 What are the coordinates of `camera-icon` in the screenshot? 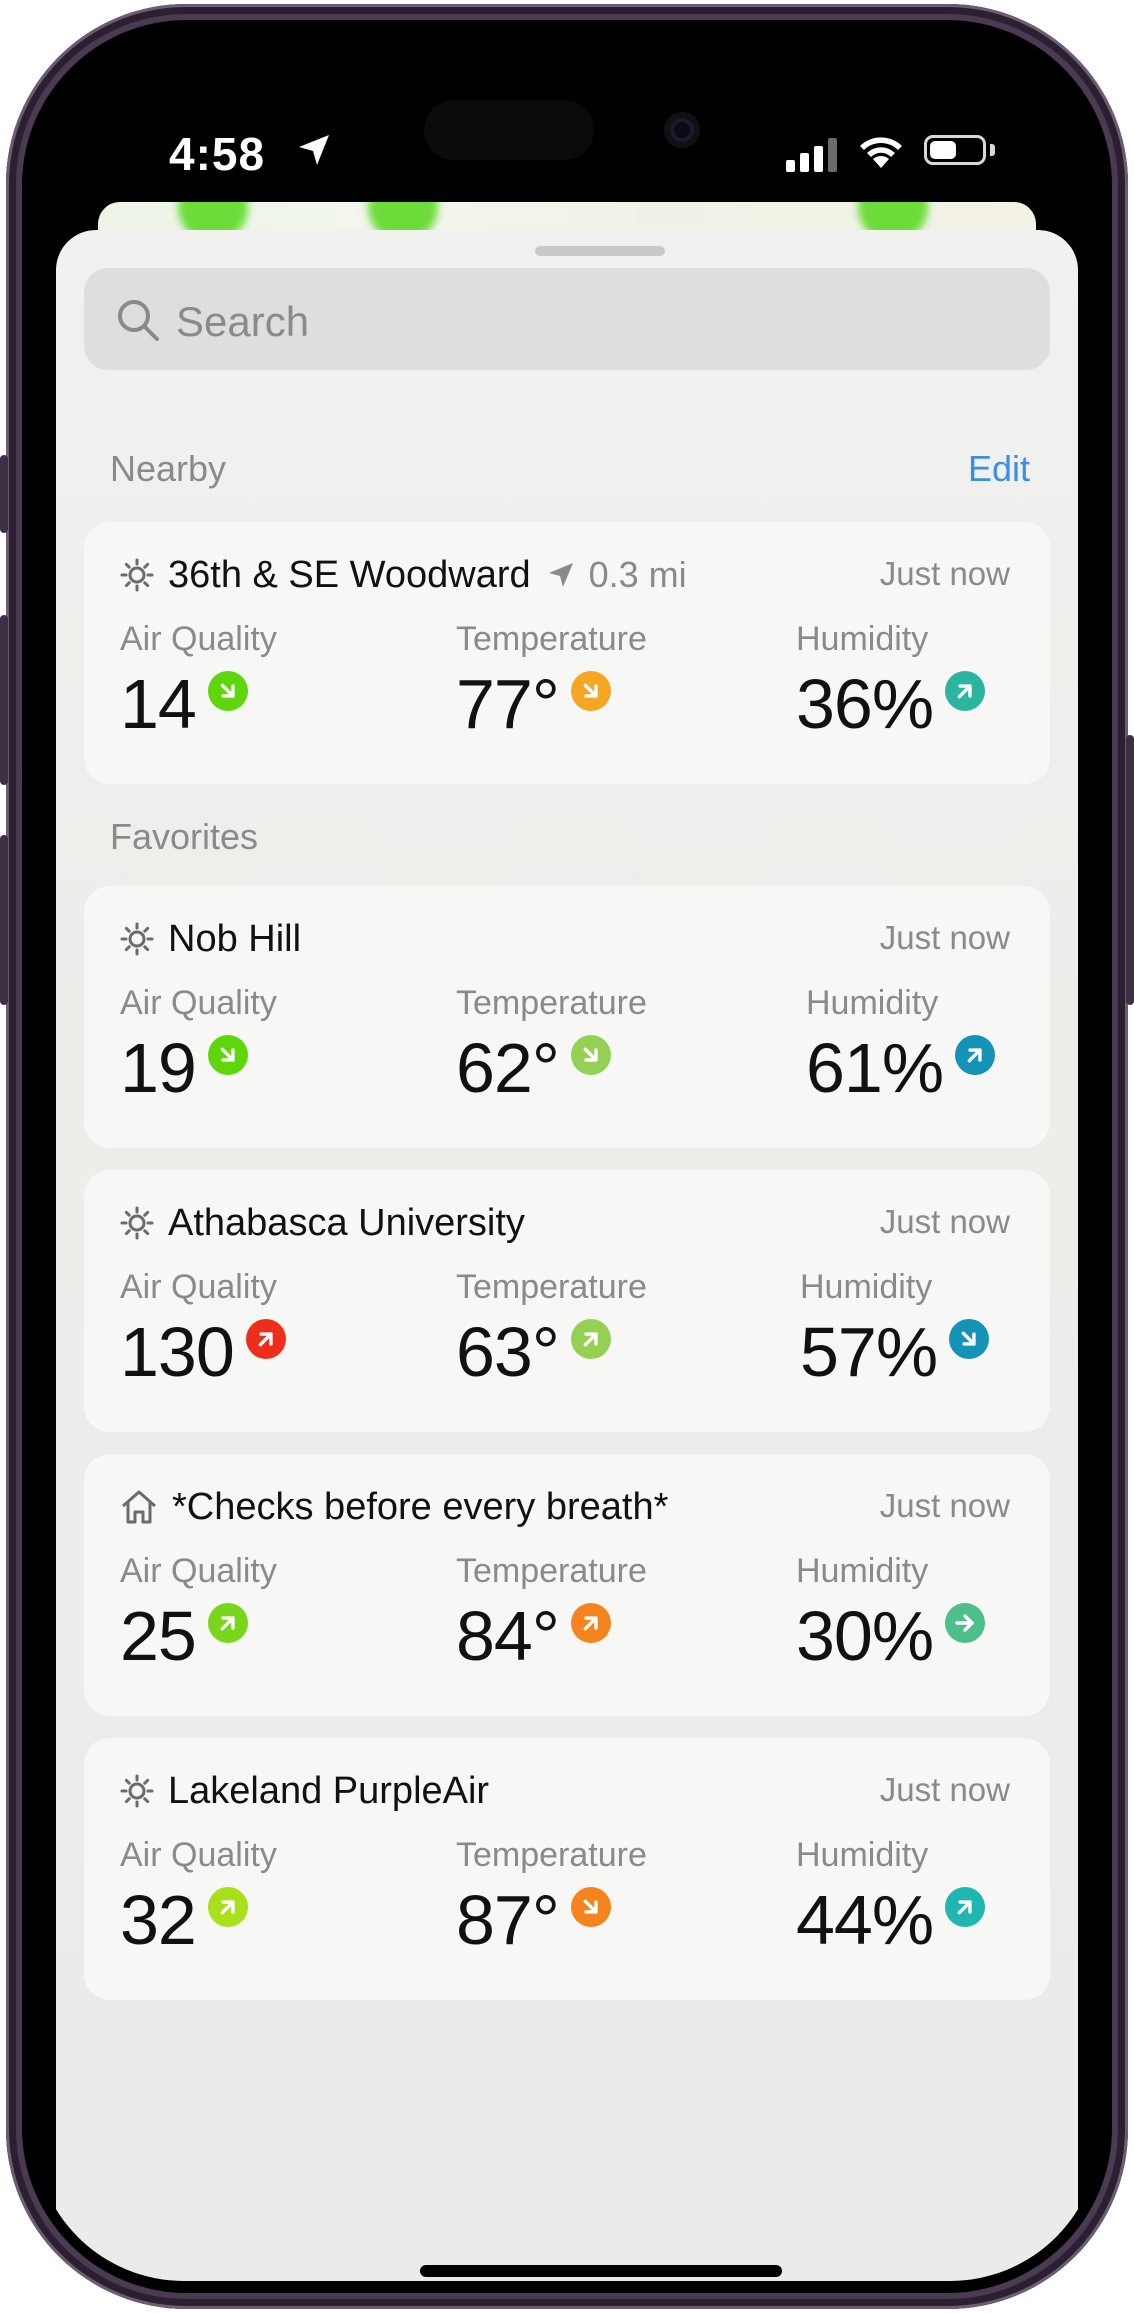 It's located at (682, 130).